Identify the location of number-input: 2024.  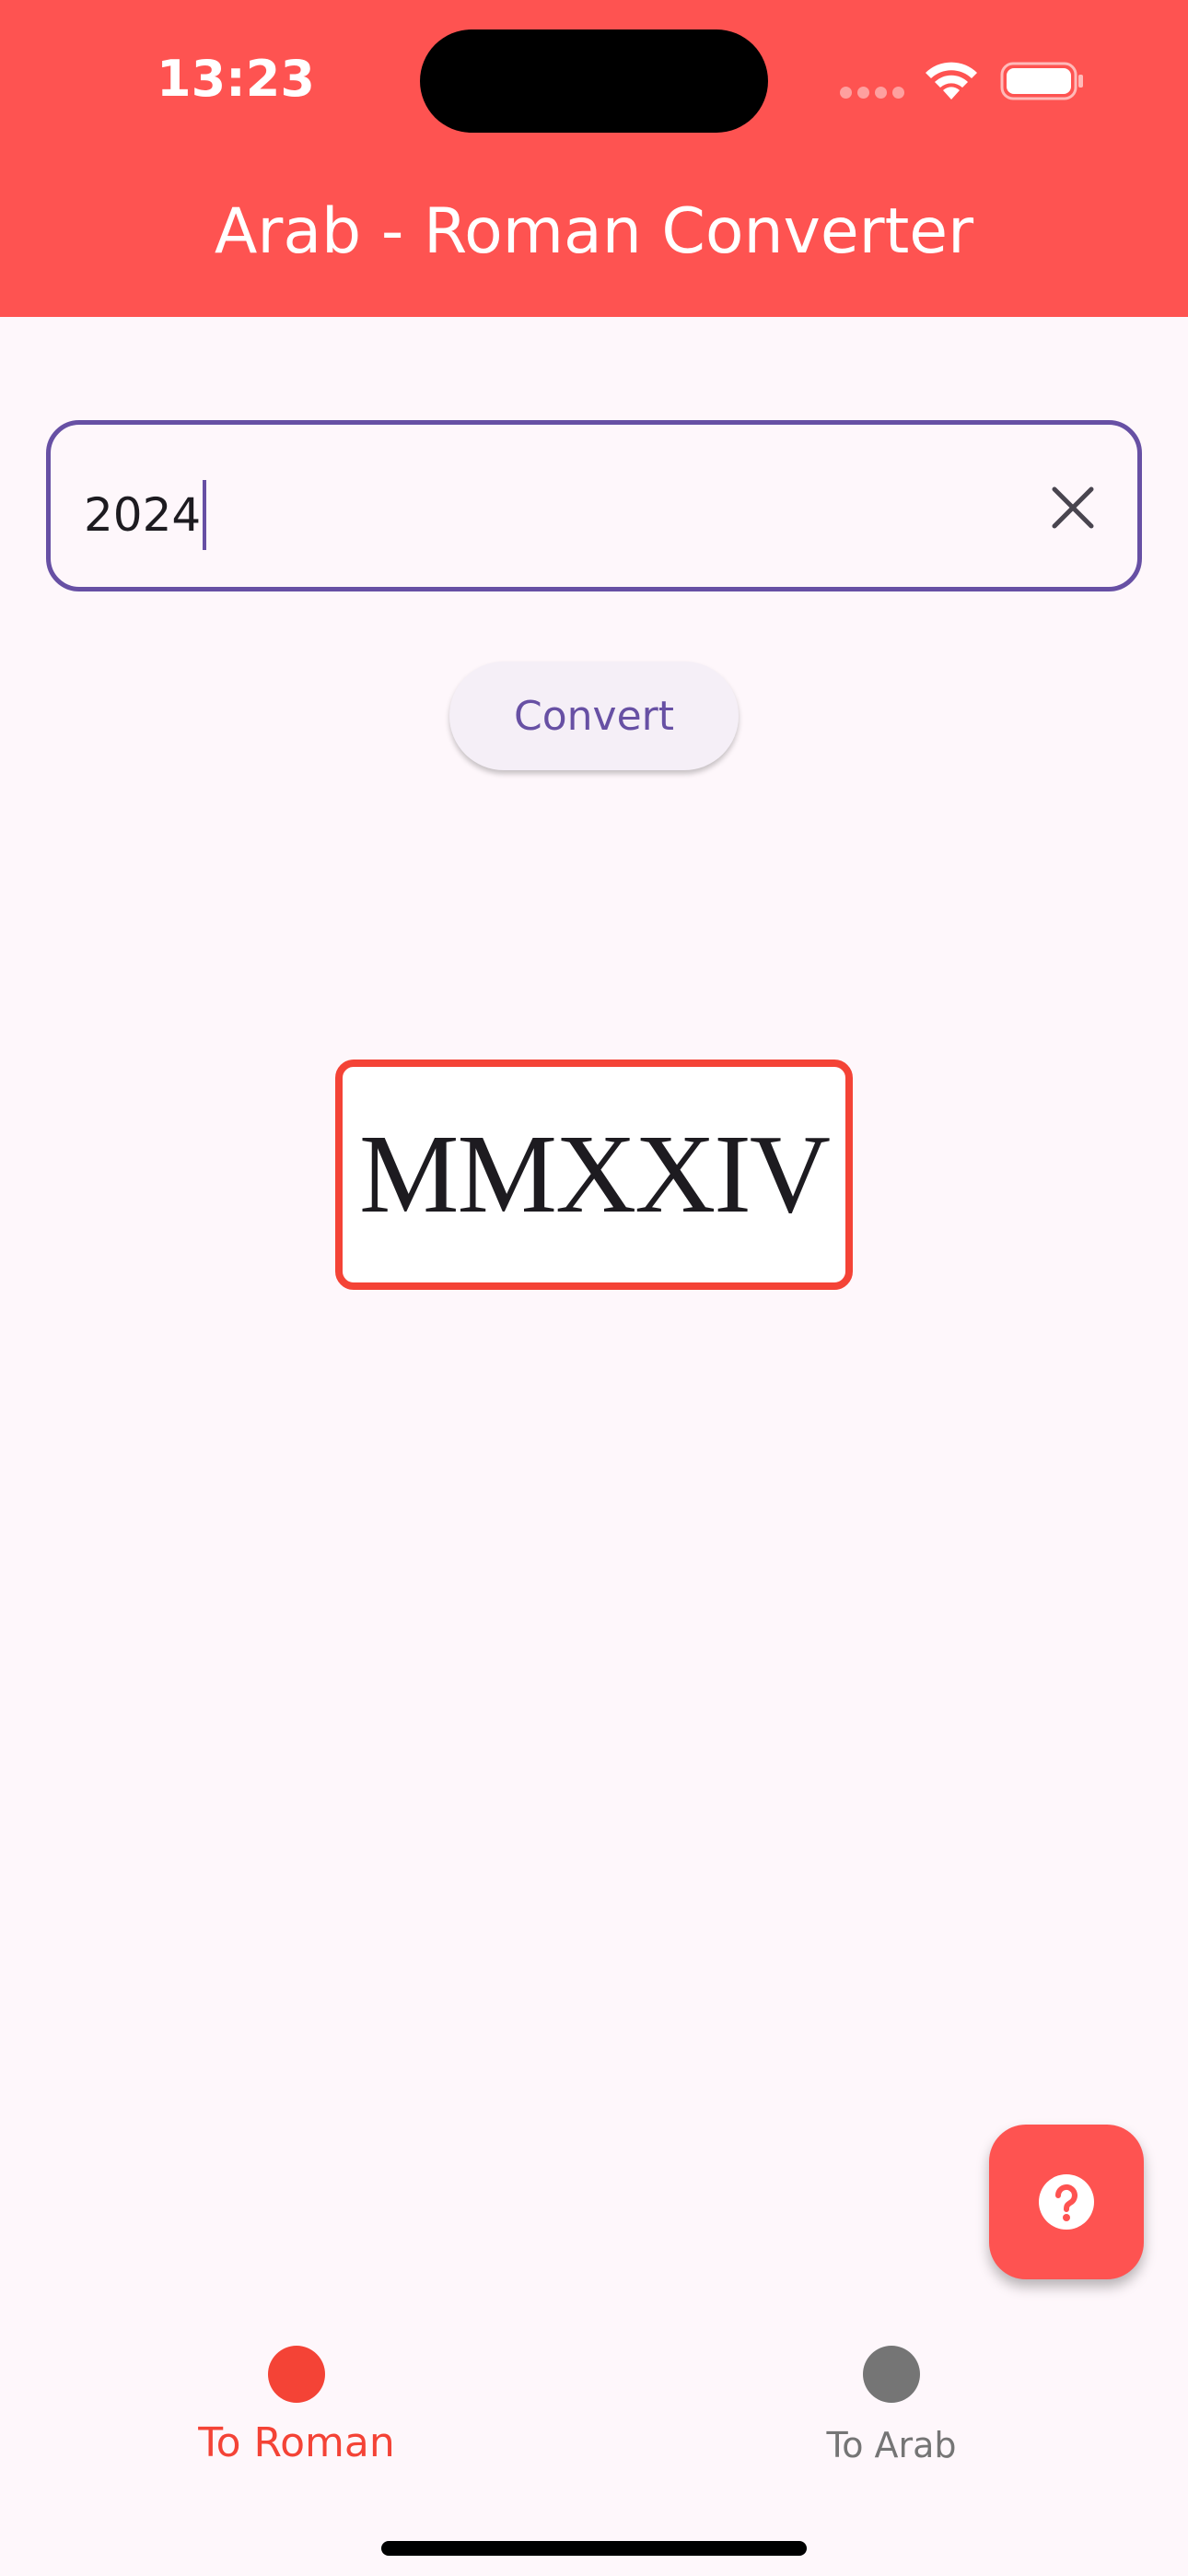
(145, 515).